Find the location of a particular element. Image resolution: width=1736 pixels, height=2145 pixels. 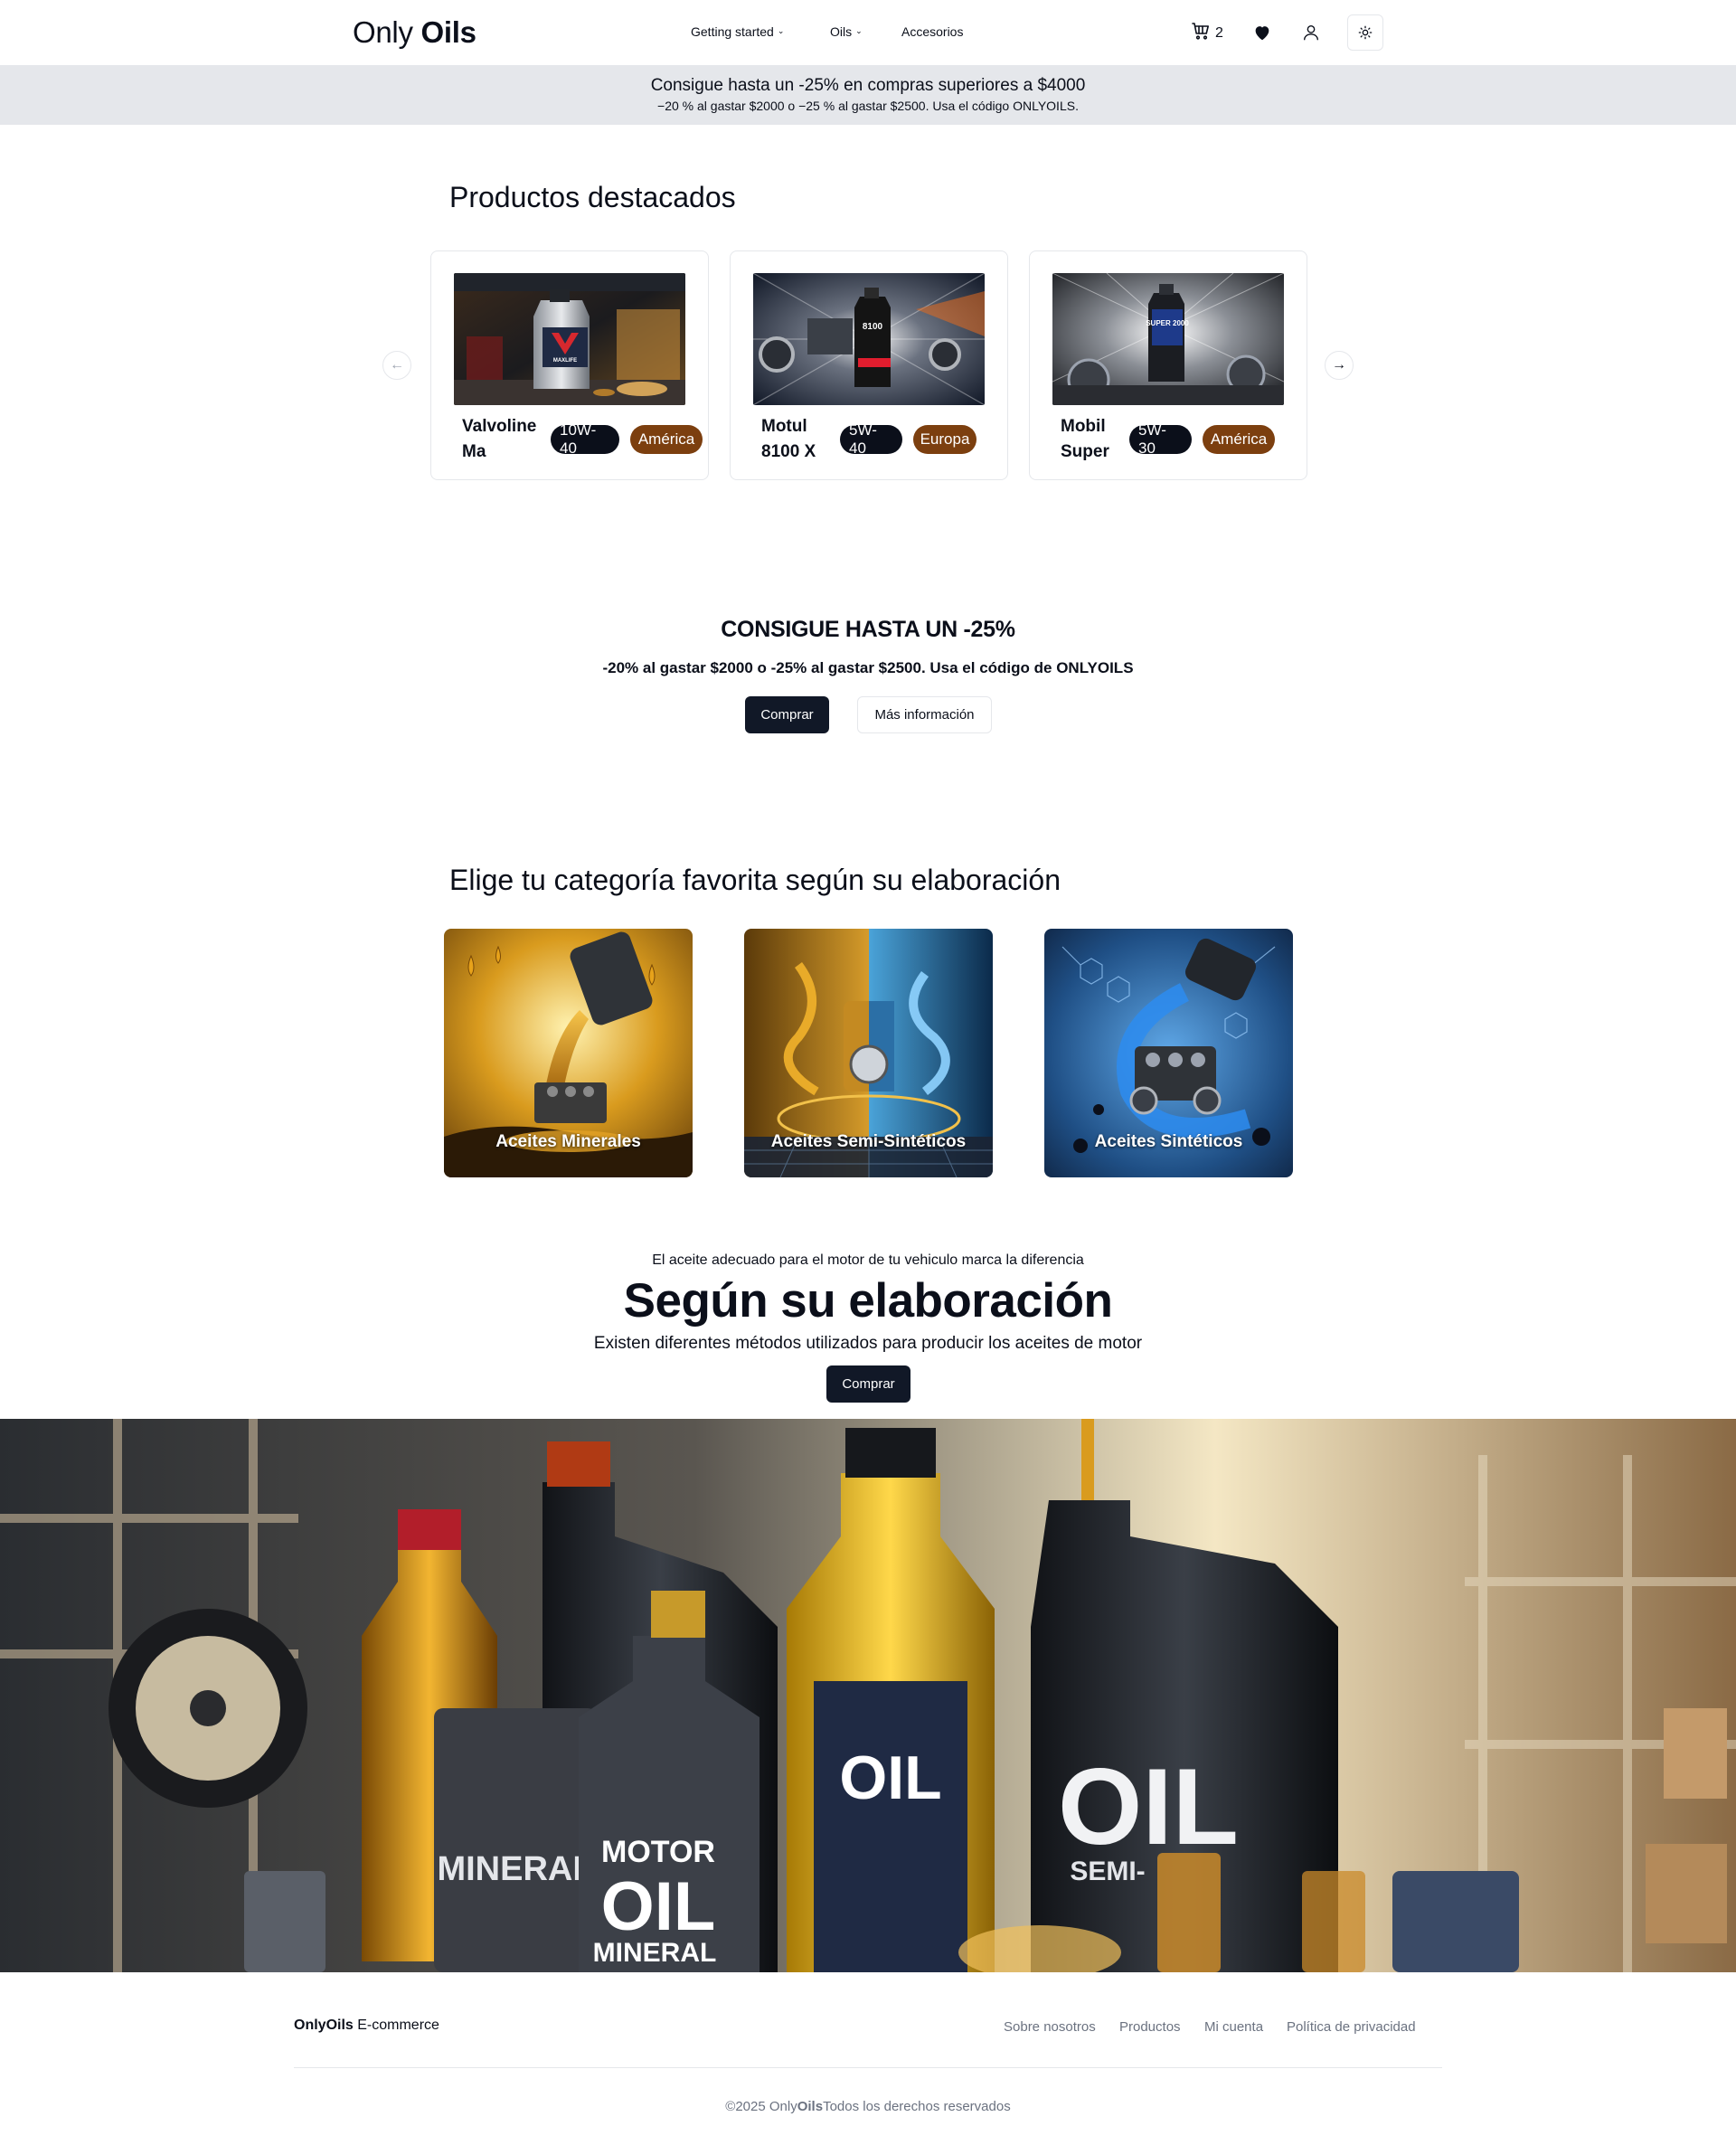

account-button is located at coordinates (1311, 32).